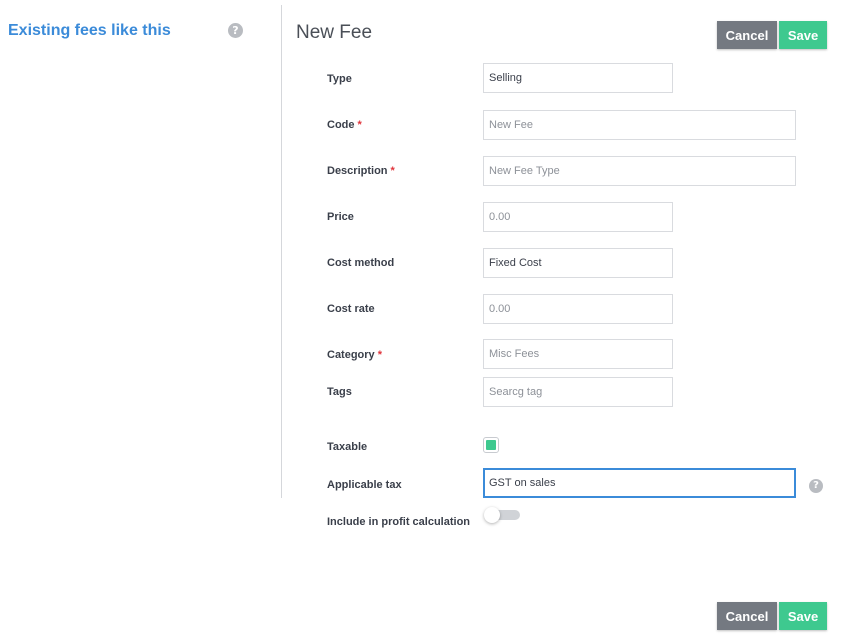 This screenshot has height=641, width=855. Describe the element at coordinates (339, 79) in the screenshot. I see `type-label: Type` at that location.